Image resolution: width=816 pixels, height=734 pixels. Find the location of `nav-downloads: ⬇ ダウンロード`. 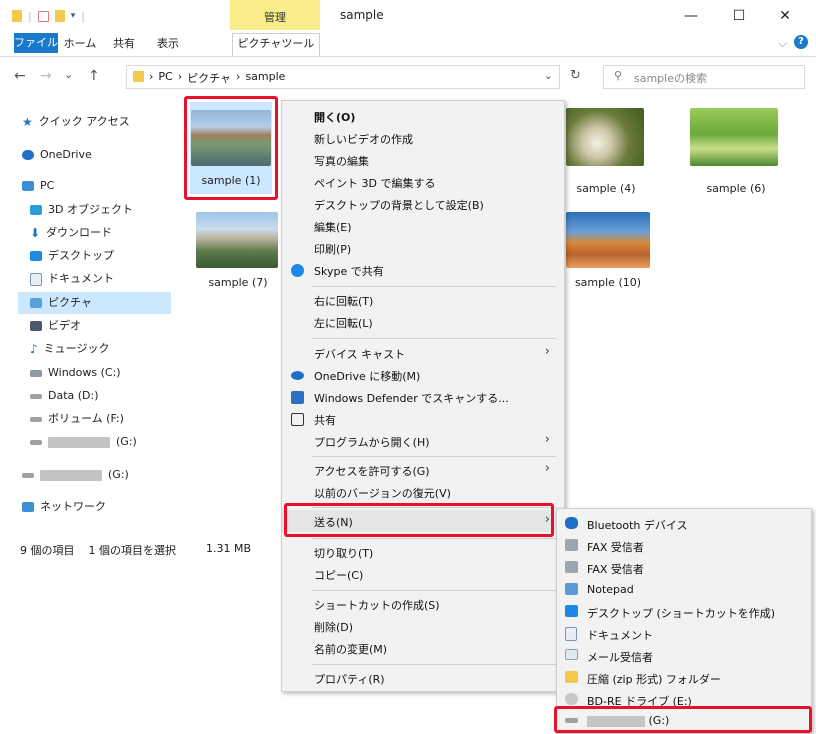

nav-downloads: ⬇ ダウンロード is located at coordinates (71, 233).